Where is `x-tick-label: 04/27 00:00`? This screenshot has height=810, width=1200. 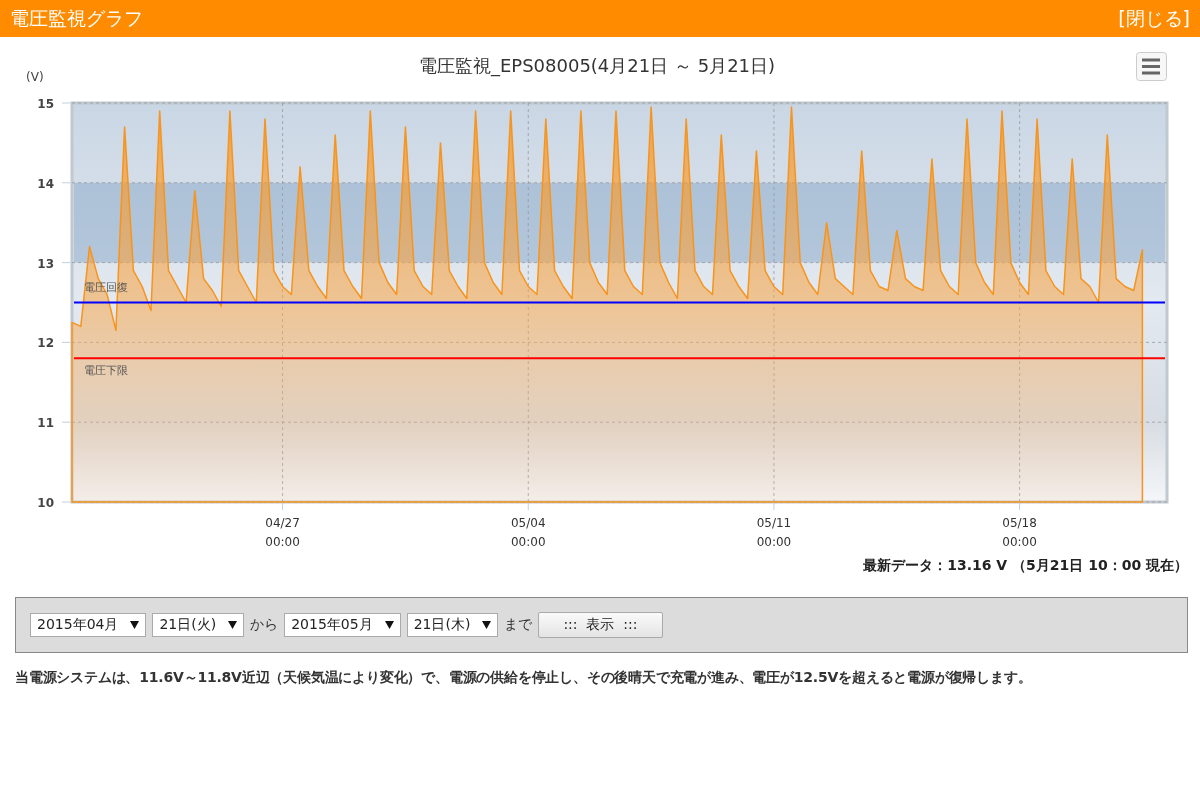
x-tick-label: 04/27 00:00 is located at coordinates (282, 532).